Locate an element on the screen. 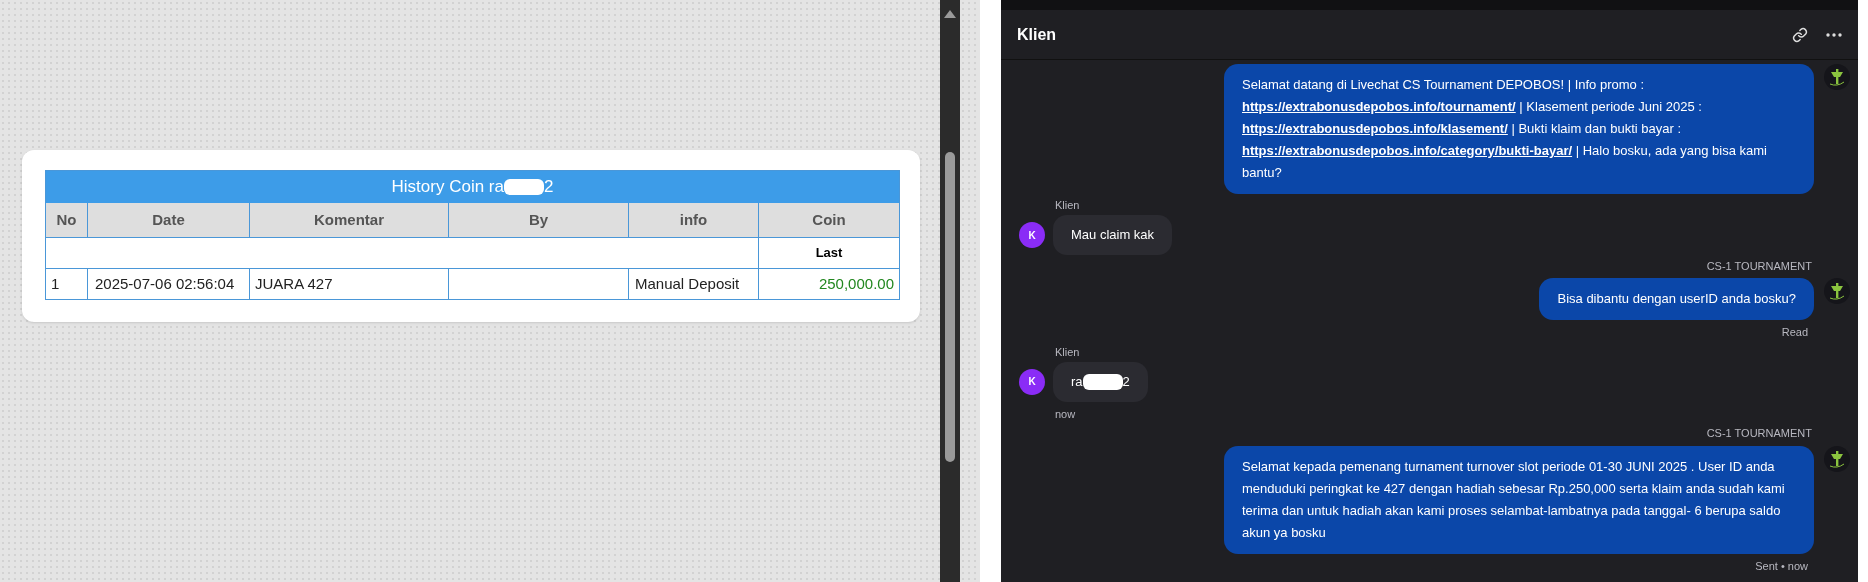  table-cell-text: 250,000.00 is located at coordinates (856, 283).